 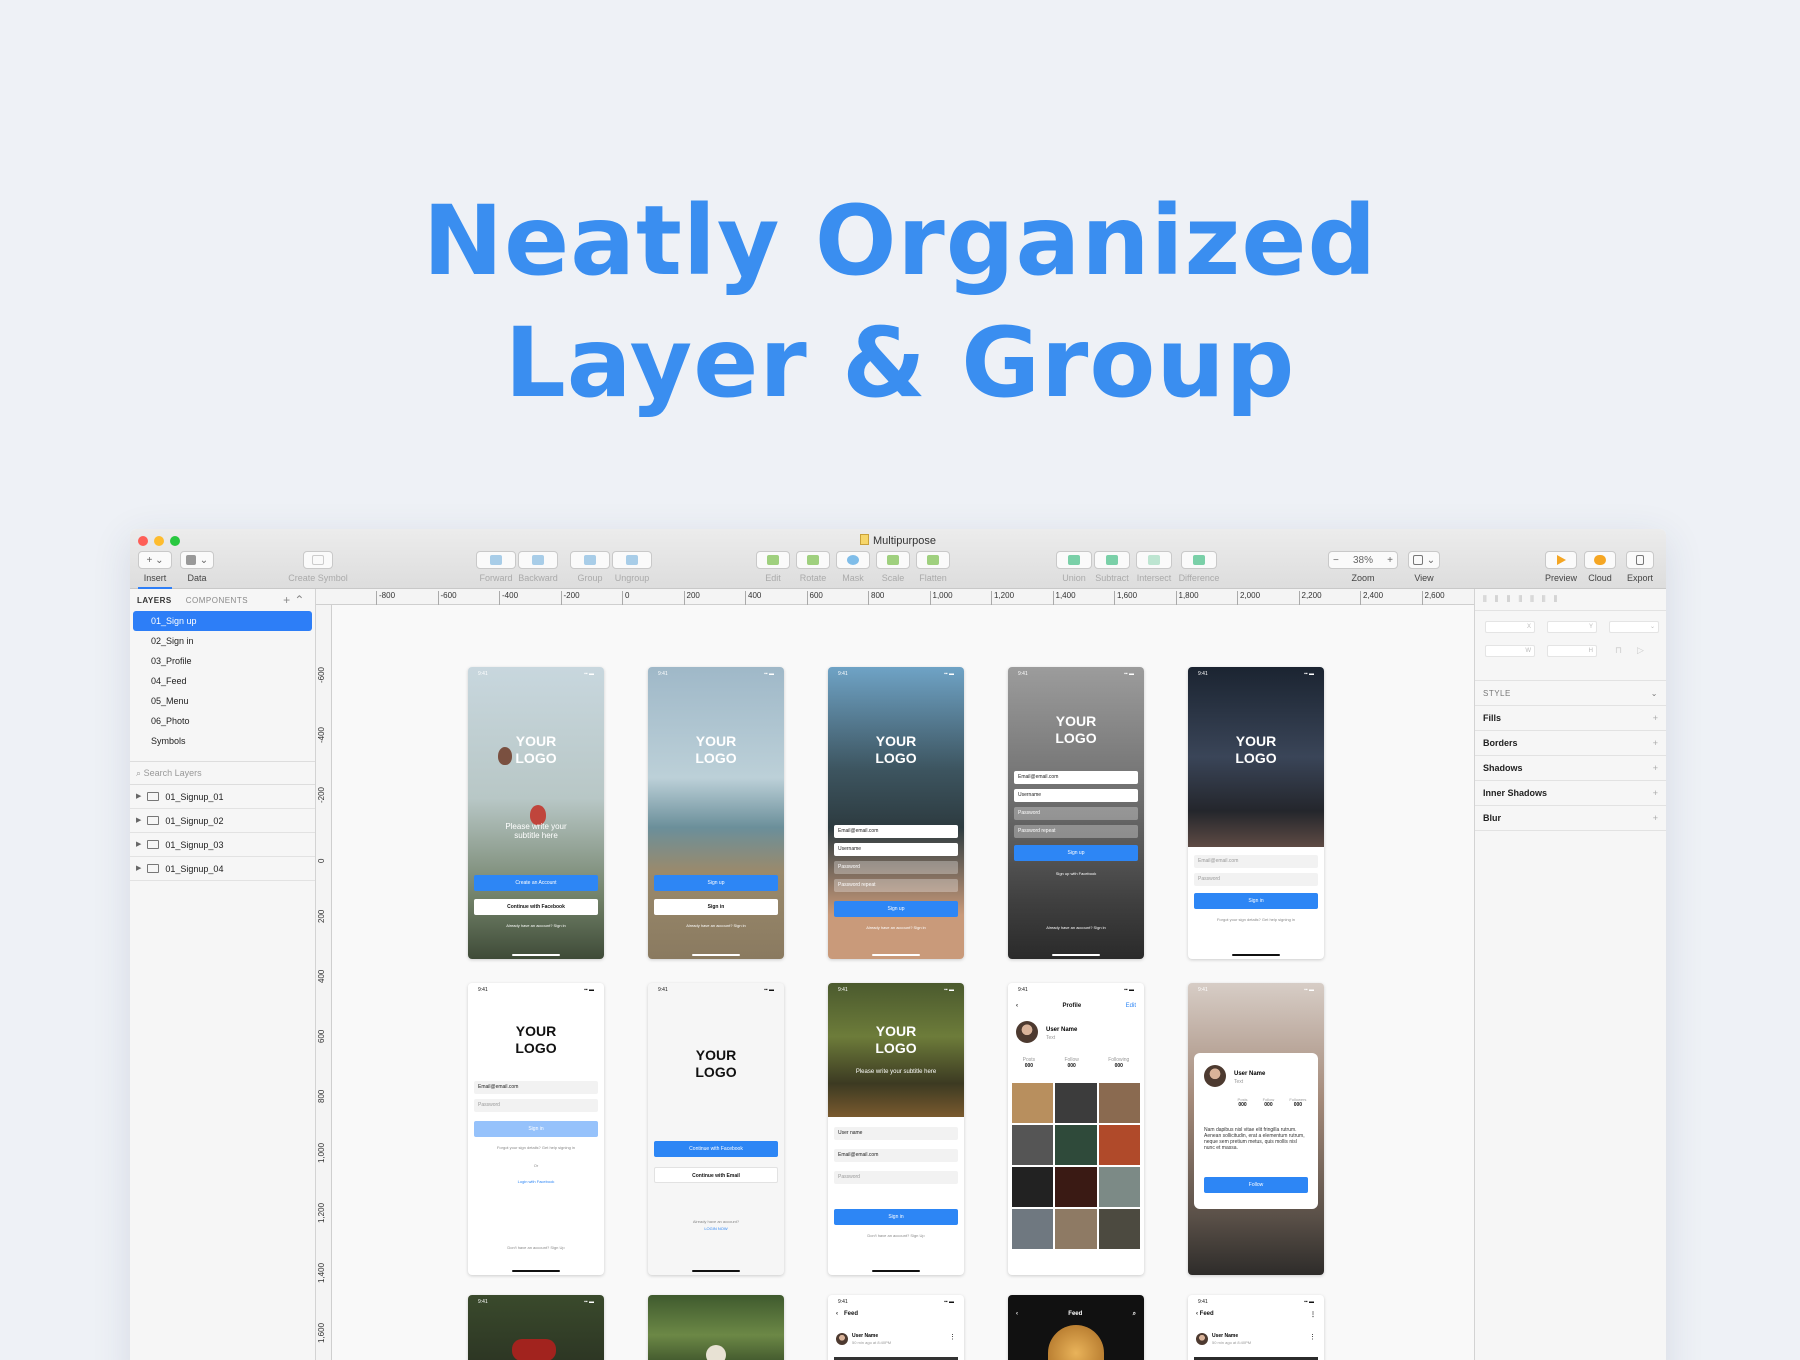 What do you see at coordinates (1424, 560) in the screenshot?
I see `view-icon: ⌄` at bounding box center [1424, 560].